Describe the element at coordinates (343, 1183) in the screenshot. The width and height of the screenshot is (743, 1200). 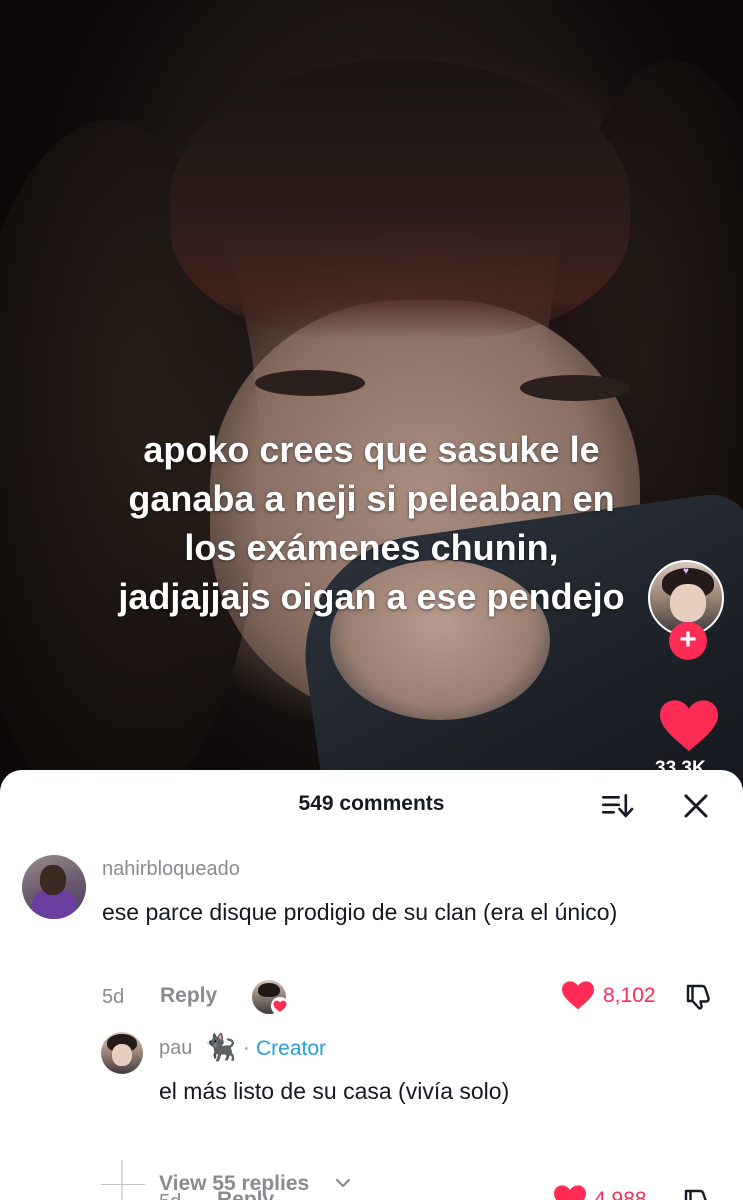
I see `chevron-down-icon` at that location.